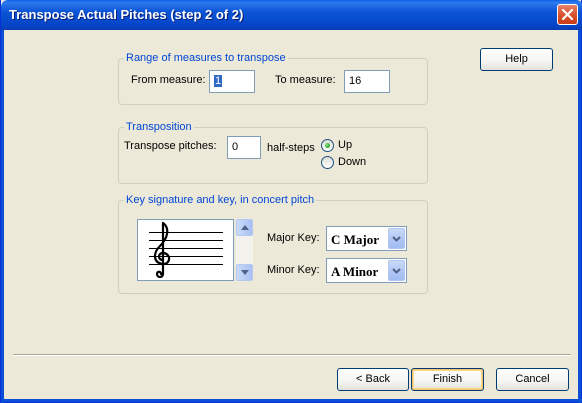 Image resolution: width=582 pixels, height=403 pixels. I want to click on major-key-value: C Major, so click(355, 239).